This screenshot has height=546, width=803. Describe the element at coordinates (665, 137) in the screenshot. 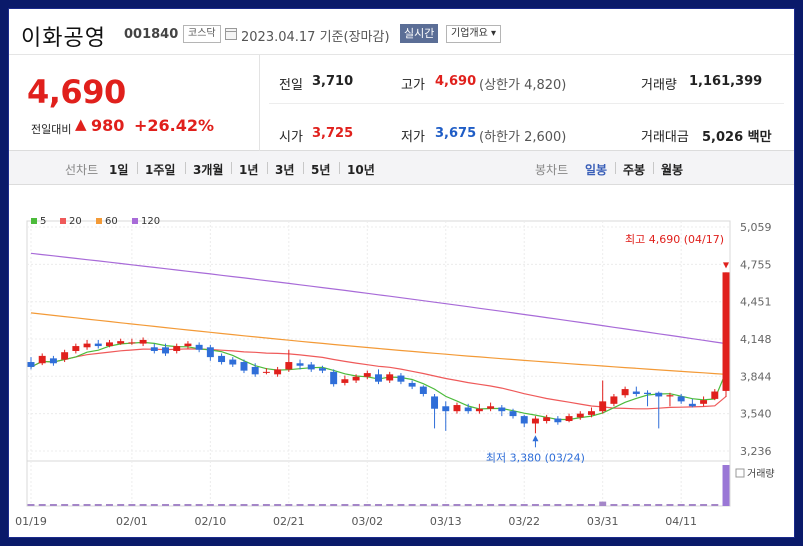

I see `amount-label: 거래대금` at that location.